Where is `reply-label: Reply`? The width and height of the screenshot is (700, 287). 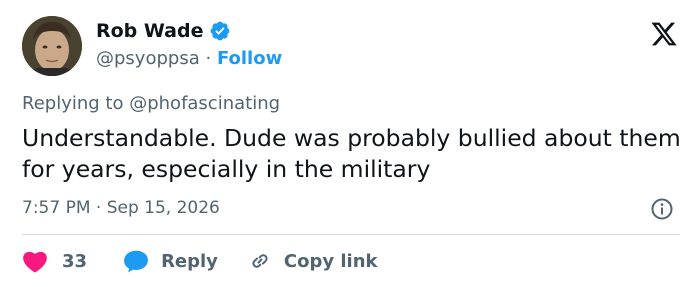
reply-label: Reply is located at coordinates (189, 261).